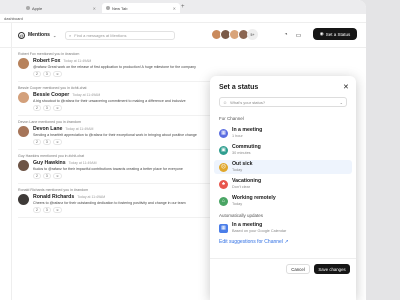  What do you see at coordinates (70, 35) in the screenshot?
I see `search-icon: ⌕` at bounding box center [70, 35].